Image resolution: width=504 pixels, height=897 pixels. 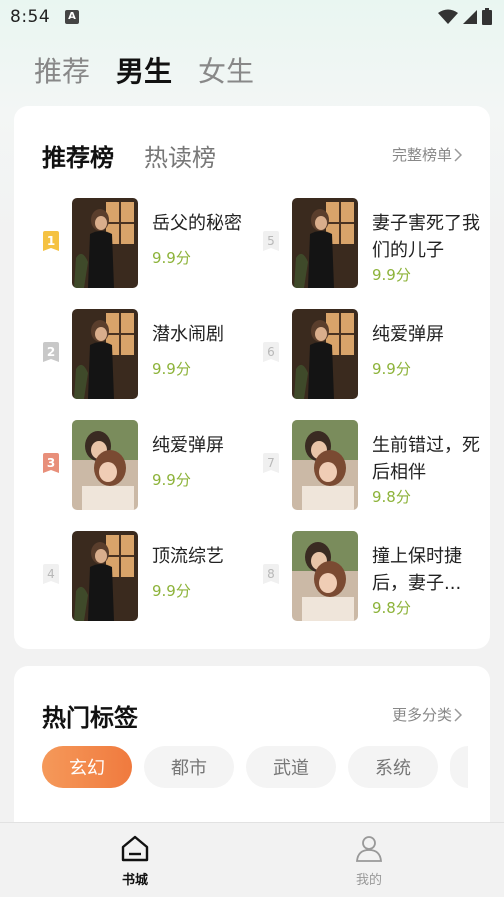 I want to click on book-title: 生前错过，死后相伴, so click(x=426, y=459).